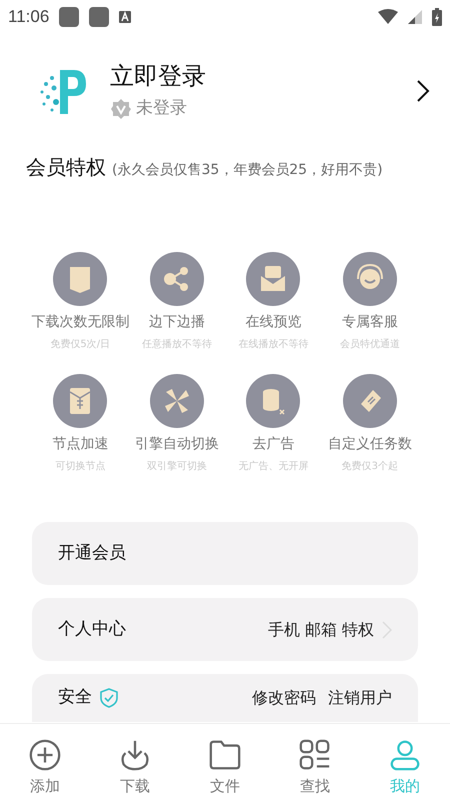 This screenshot has width=450, height=800. I want to click on status-time: 11:06, so click(29, 17).